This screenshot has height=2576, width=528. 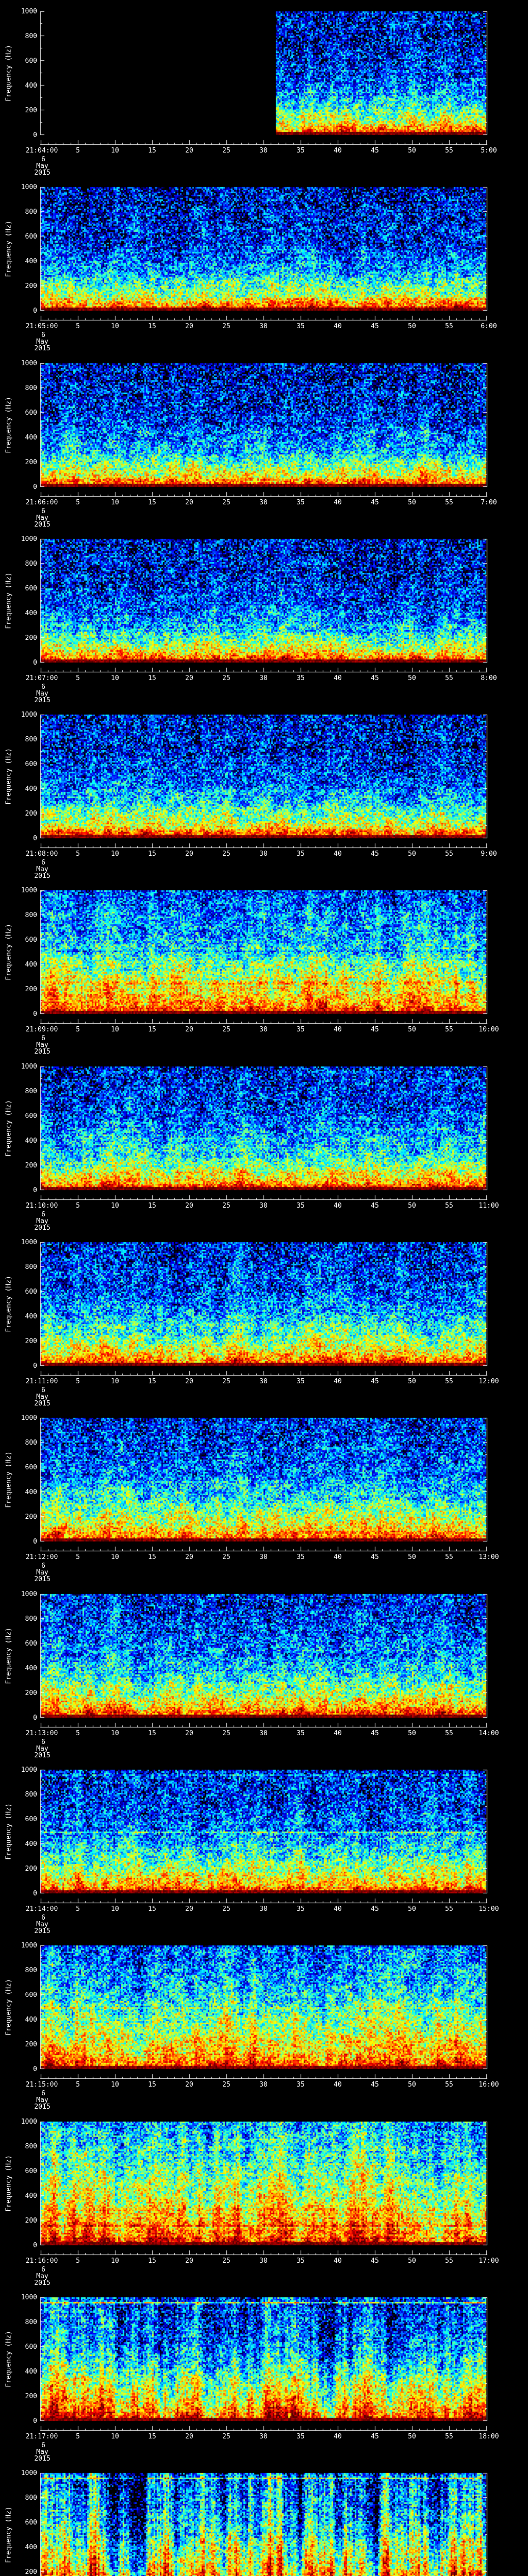 What do you see at coordinates (41, 2436) in the screenshot?
I see `x-axis-start-time-label: 21:17:00` at bounding box center [41, 2436].